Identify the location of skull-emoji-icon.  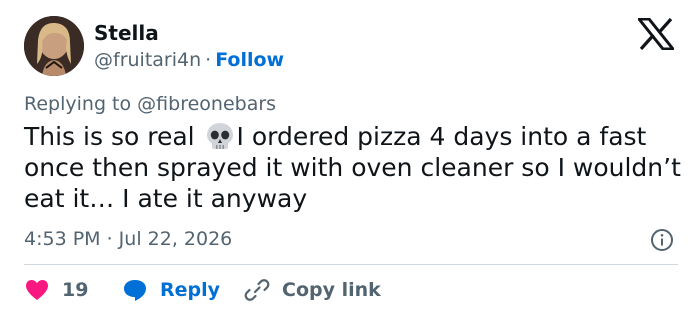
(219, 136).